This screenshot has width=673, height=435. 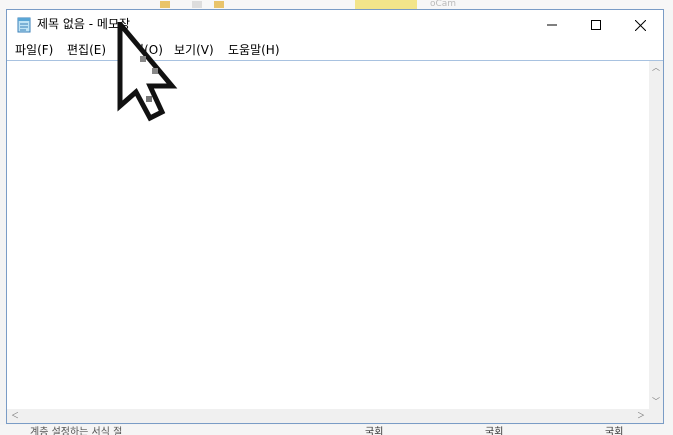 I want to click on maximize-icon, so click(x=596, y=25).